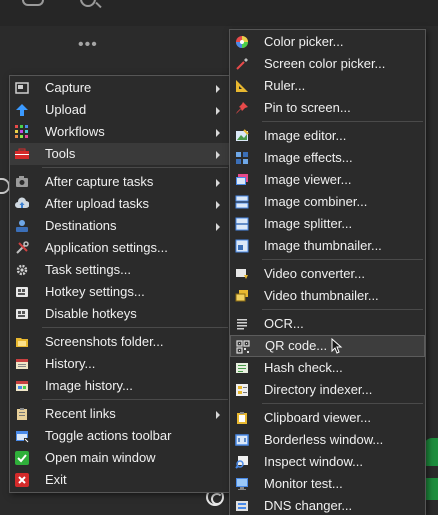 This screenshot has width=438, height=515. I want to click on hash-check-icon, so click(242, 368).